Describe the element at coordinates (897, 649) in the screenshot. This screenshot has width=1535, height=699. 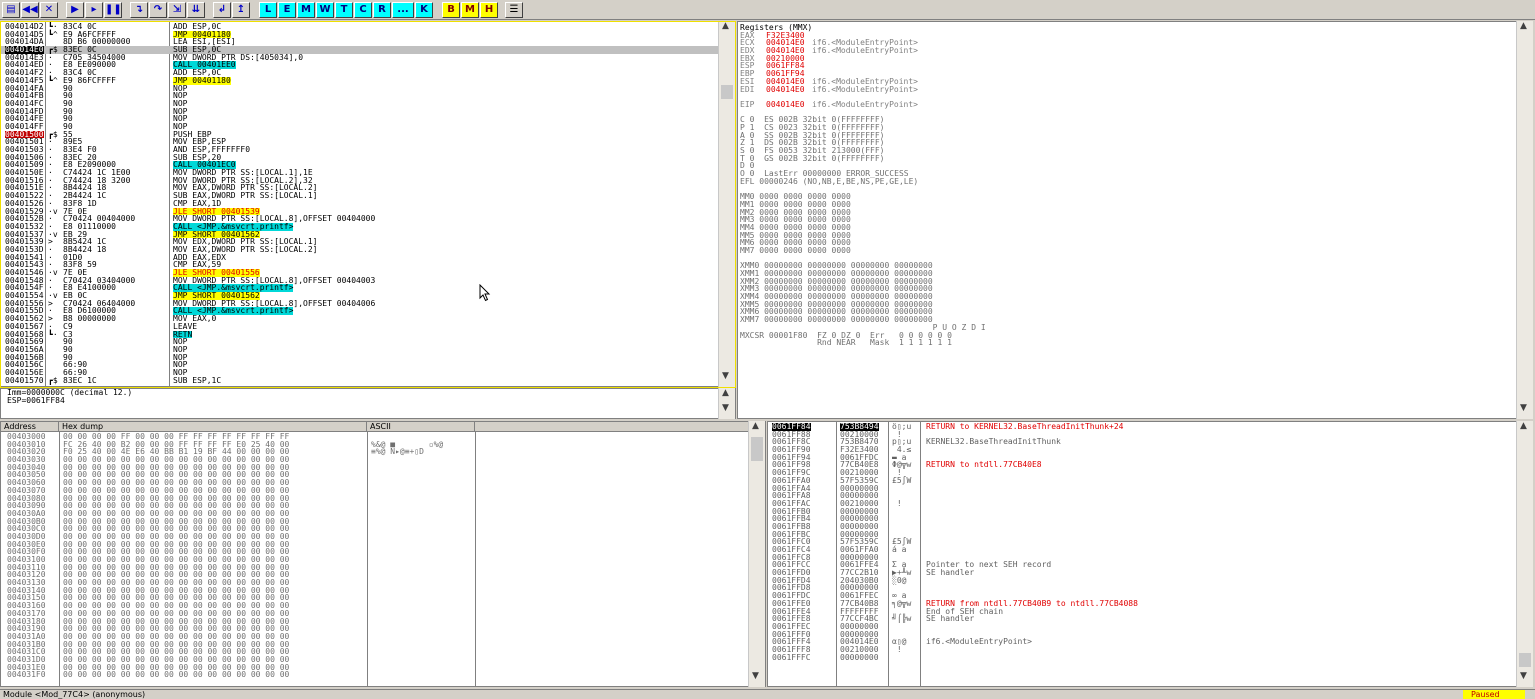
I see `stack-ascii: !` at that location.